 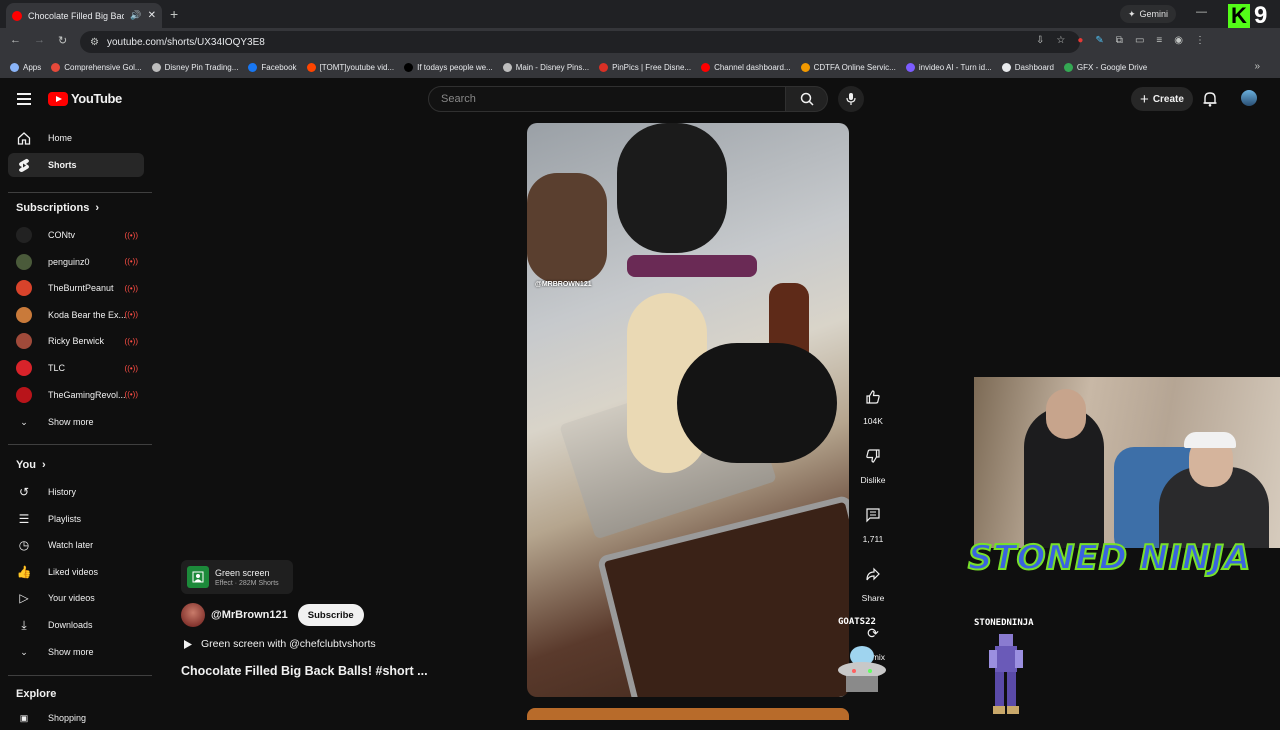 What do you see at coordinates (76, 422) in the screenshot?
I see `show-more-subscriptions: ⌄ Show more` at bounding box center [76, 422].